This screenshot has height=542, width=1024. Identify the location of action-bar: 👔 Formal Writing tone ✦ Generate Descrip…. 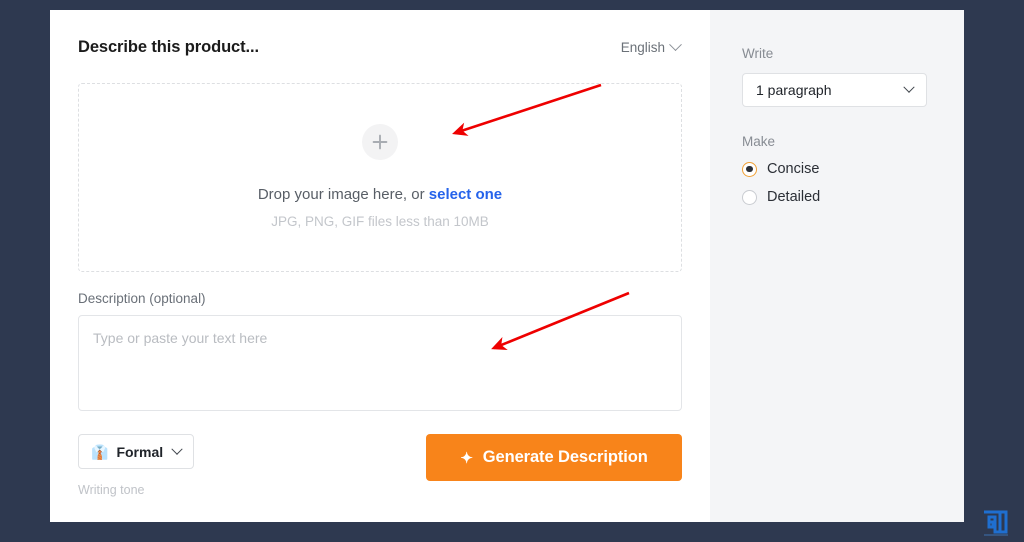
(380, 465).